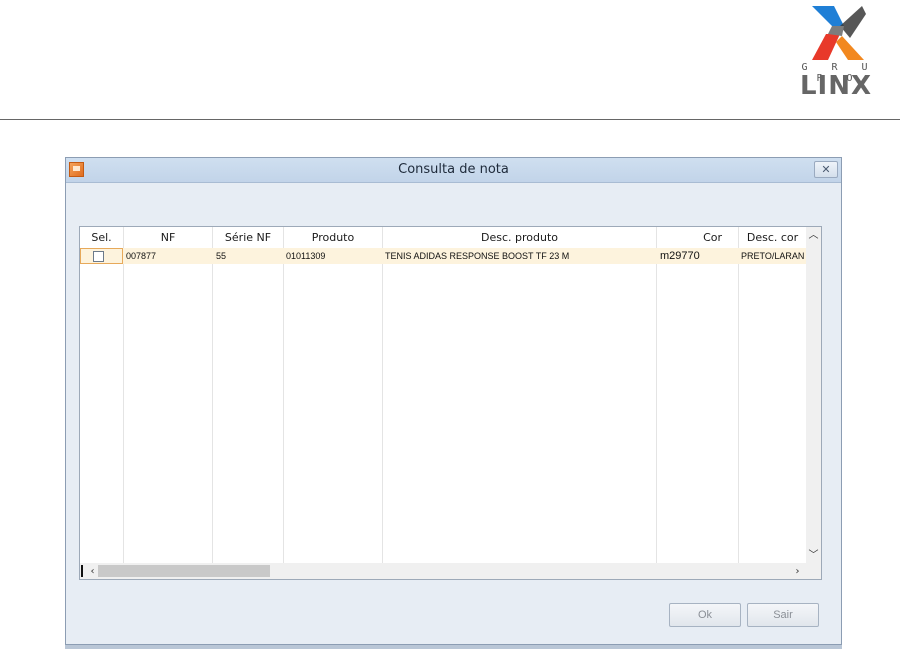 The height and width of the screenshot is (649, 900). Describe the element at coordinates (836, 86) in the screenshot. I see `logo-linx-text: LINX` at that location.